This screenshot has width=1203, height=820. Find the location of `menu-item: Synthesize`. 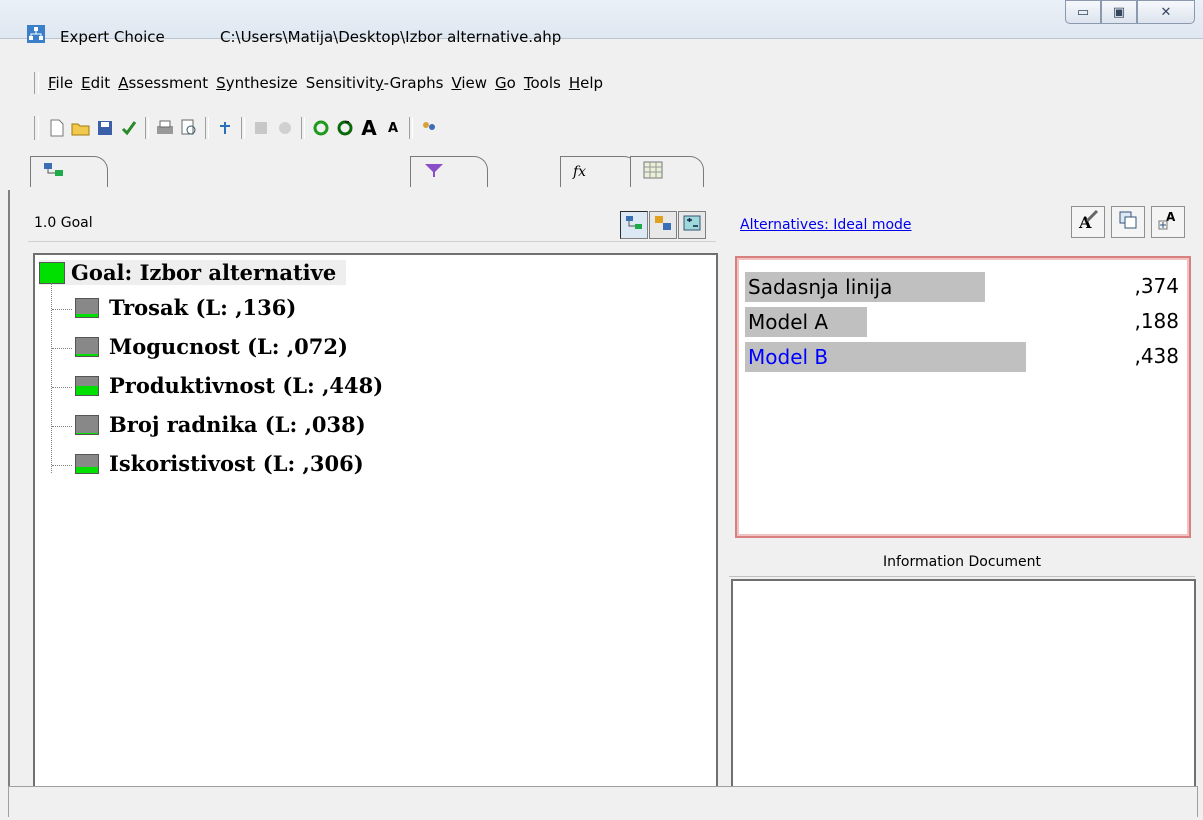

menu-item: Synthesize is located at coordinates (257, 83).